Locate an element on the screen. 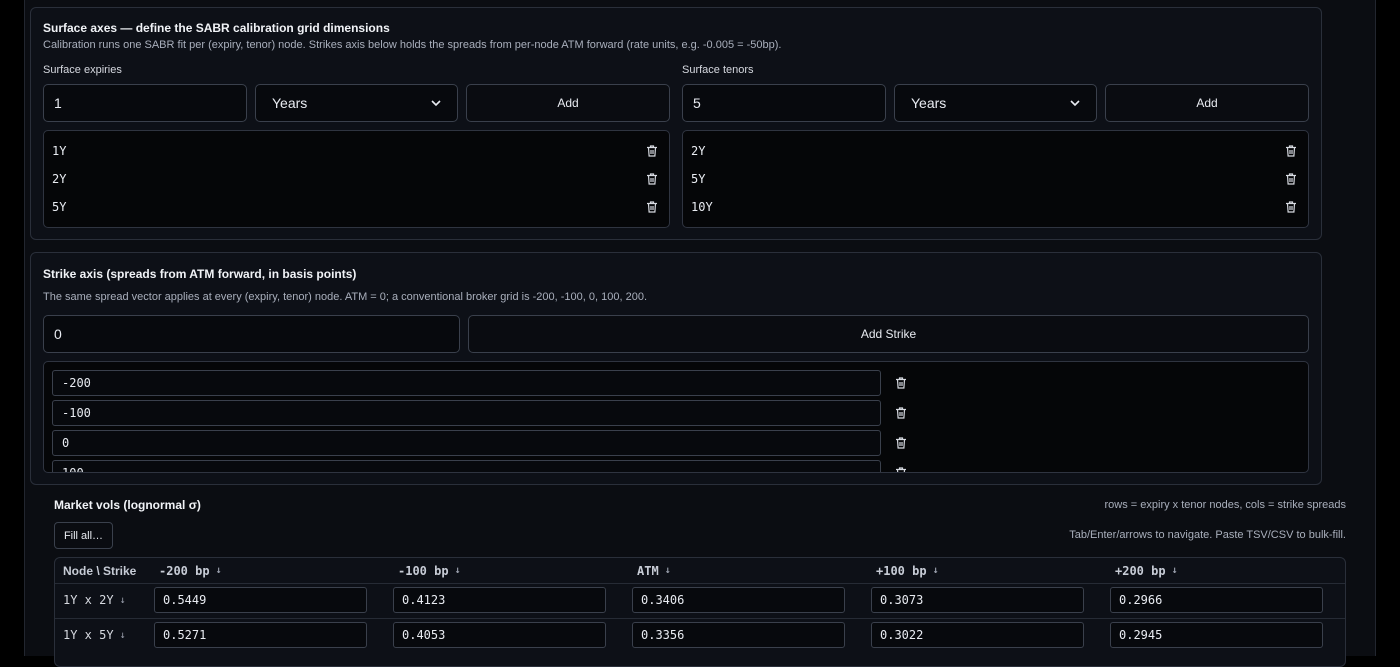  strike-input: -200 is located at coordinates (466, 383).